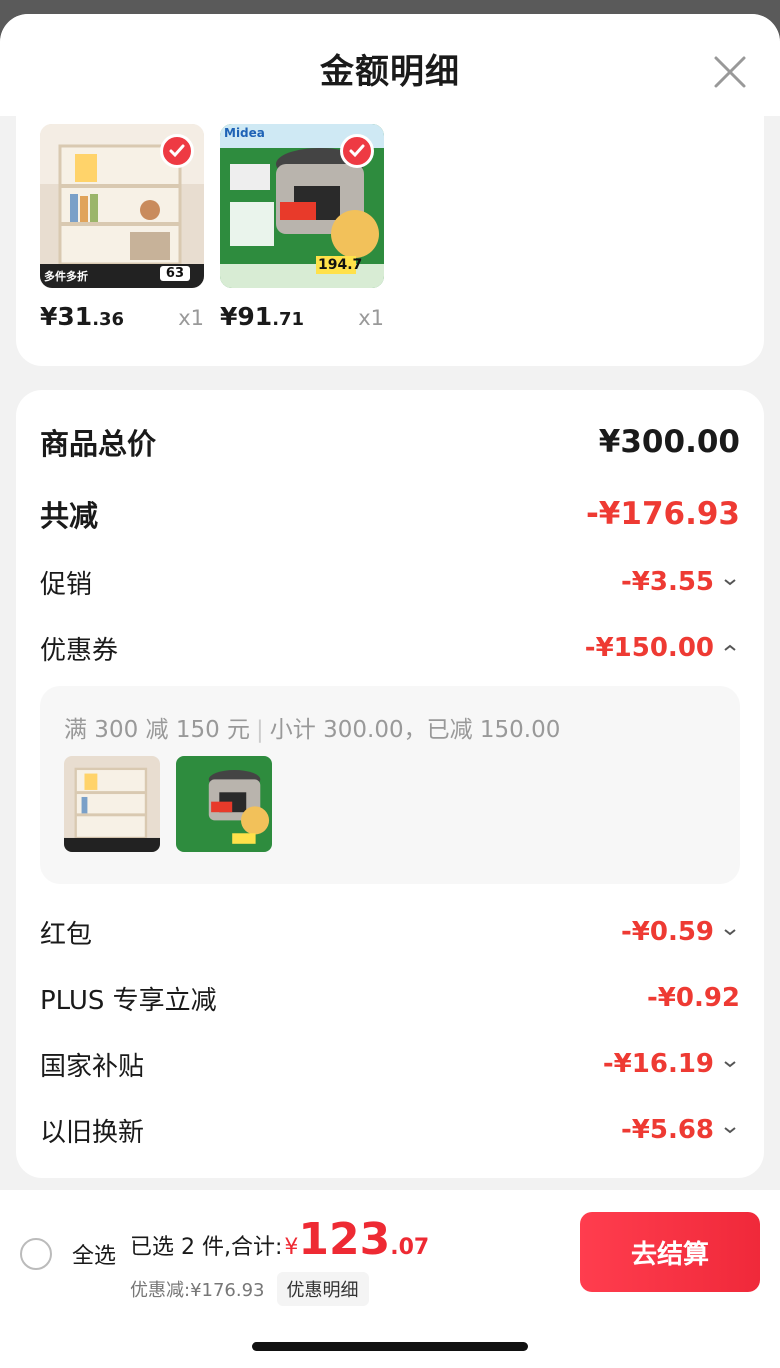 The height and width of the screenshot is (1368, 780). What do you see at coordinates (112, 804) in the screenshot?
I see `coupon-item-shelf` at bounding box center [112, 804].